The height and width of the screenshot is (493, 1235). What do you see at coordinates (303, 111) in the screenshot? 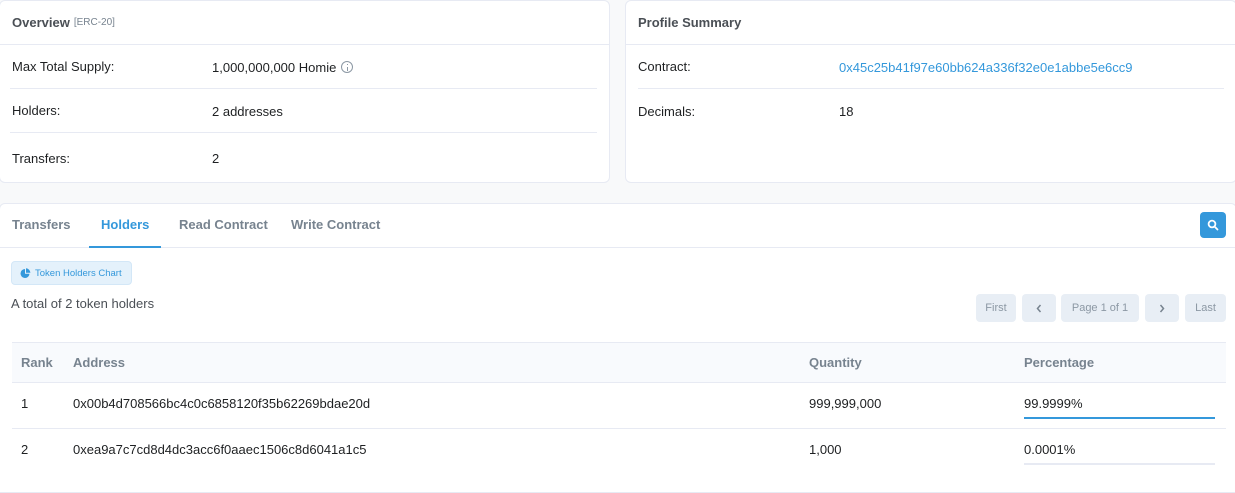
I see `holders-row: Holders:` at bounding box center [303, 111].